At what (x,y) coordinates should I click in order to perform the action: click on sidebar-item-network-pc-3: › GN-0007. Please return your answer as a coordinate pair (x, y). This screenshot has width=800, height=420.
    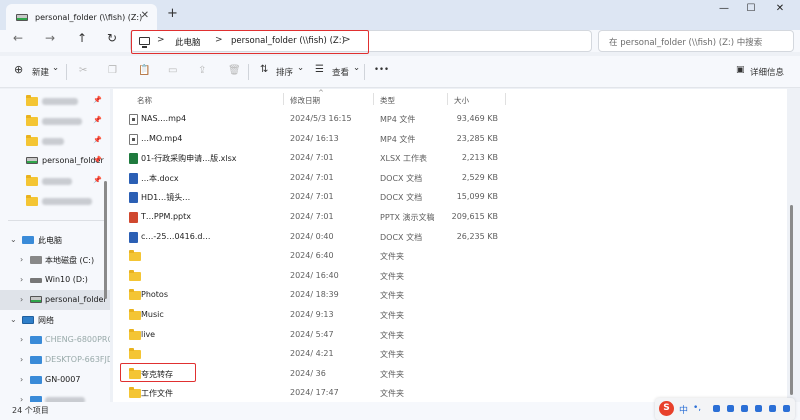
    Looking at the image, I should click on (55, 380).